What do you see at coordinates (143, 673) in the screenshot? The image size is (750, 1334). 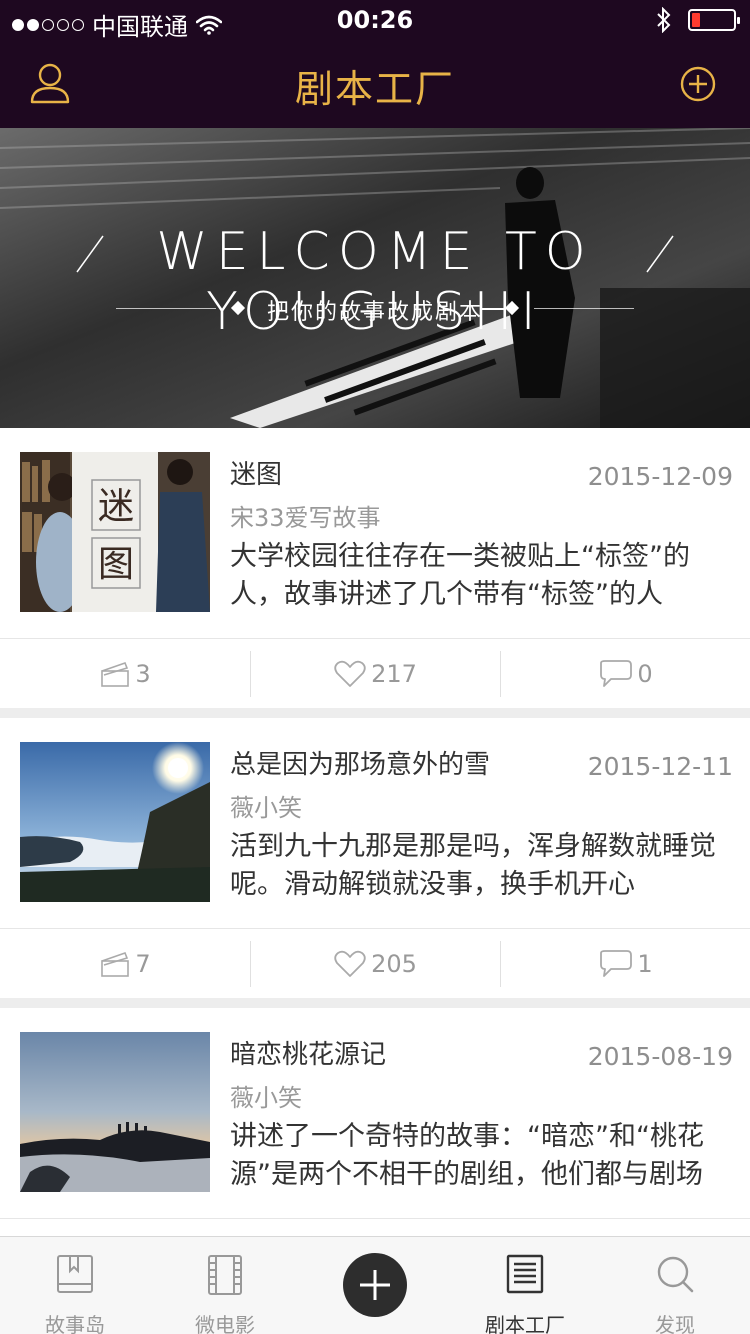 I see `script-count-value: 3` at bounding box center [143, 673].